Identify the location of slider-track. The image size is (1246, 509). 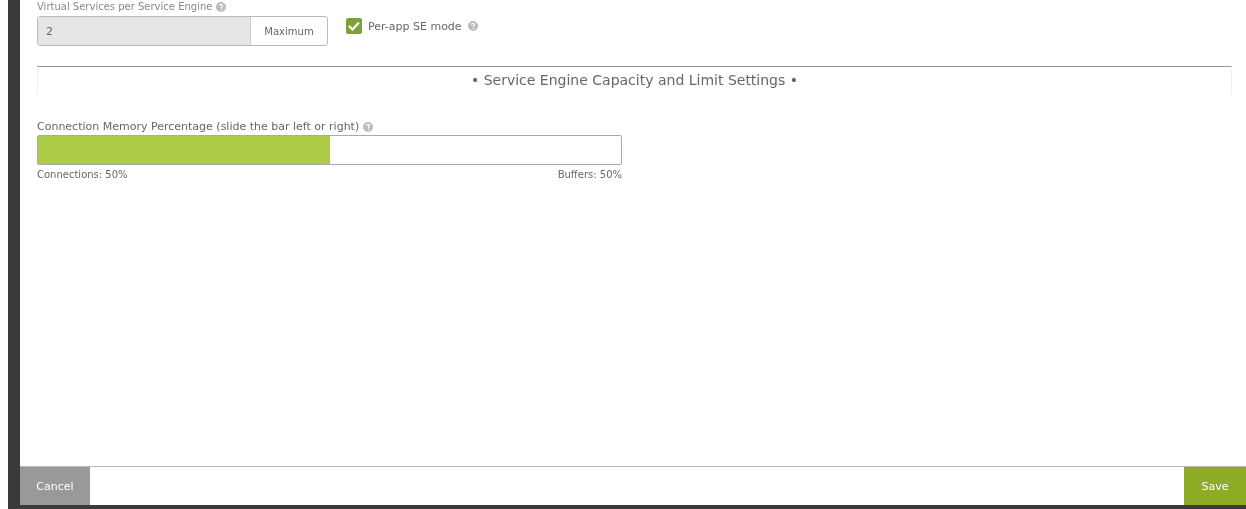
(329, 150).